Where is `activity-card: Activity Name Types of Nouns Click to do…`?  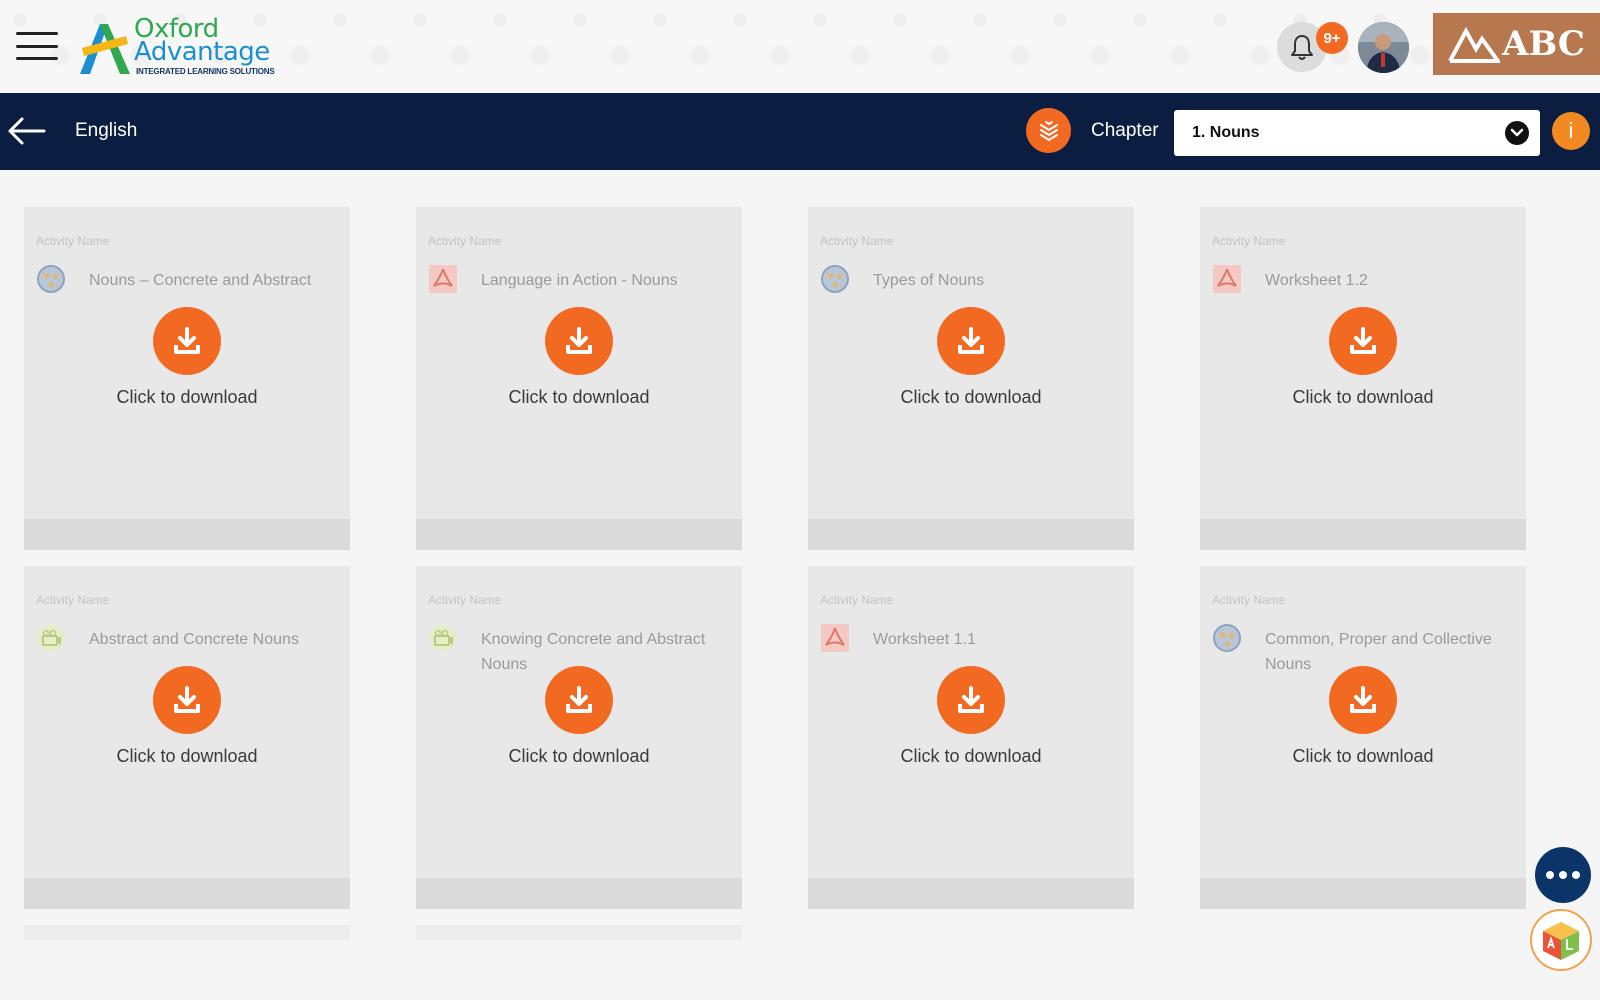
activity-card: Activity Name Types of Nouns Click to do… is located at coordinates (971, 378).